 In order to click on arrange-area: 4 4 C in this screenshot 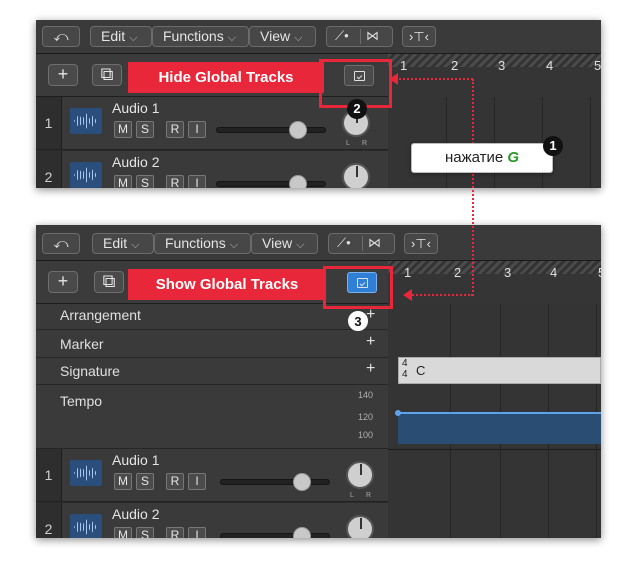, I will do `click(494, 421)`.